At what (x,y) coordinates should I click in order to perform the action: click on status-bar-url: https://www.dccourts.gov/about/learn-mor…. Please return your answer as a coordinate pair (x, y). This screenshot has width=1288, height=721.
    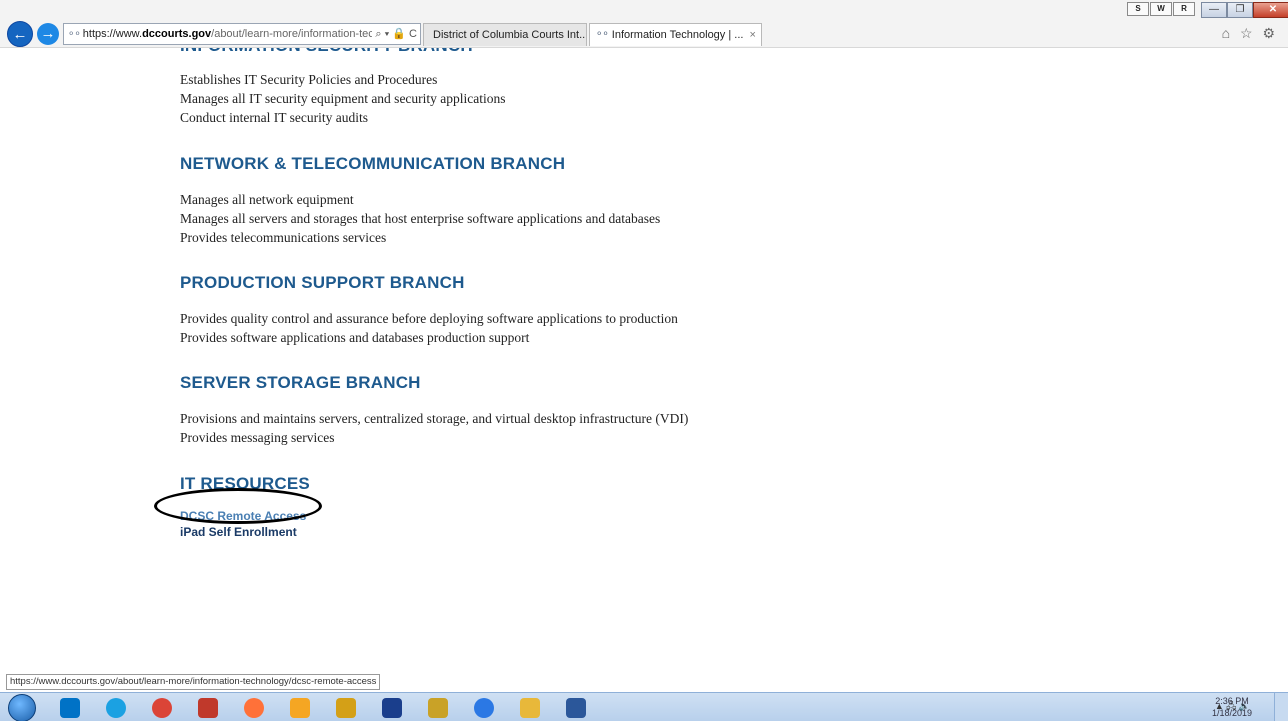
    Looking at the image, I should click on (193, 682).